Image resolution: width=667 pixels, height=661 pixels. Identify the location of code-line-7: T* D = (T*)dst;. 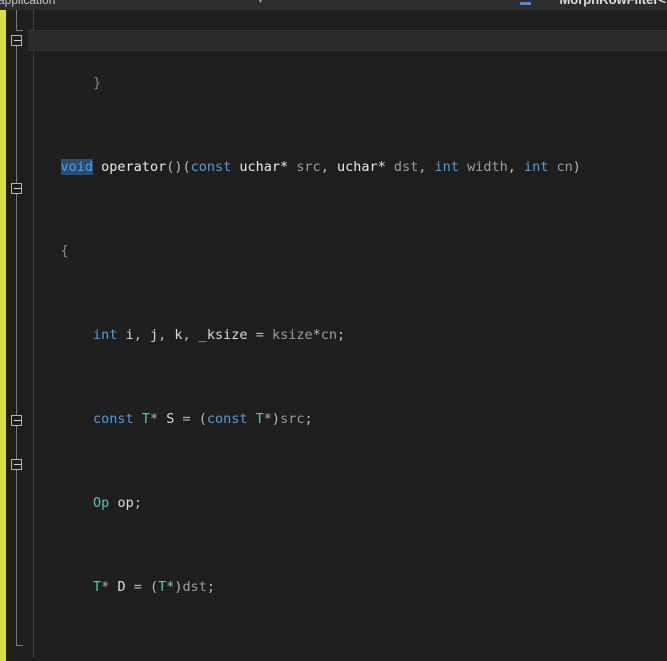
(347, 587).